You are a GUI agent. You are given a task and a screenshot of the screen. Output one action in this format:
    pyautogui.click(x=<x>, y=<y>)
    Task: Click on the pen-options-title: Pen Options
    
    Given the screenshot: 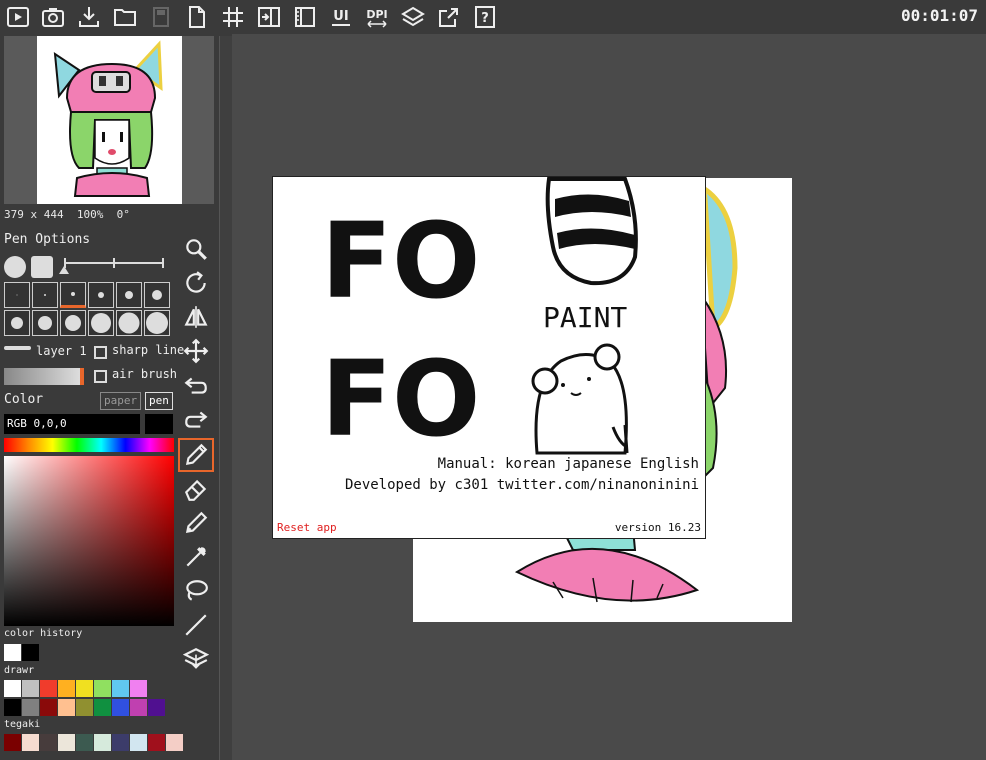 What is the action you would take?
    pyautogui.click(x=47, y=239)
    